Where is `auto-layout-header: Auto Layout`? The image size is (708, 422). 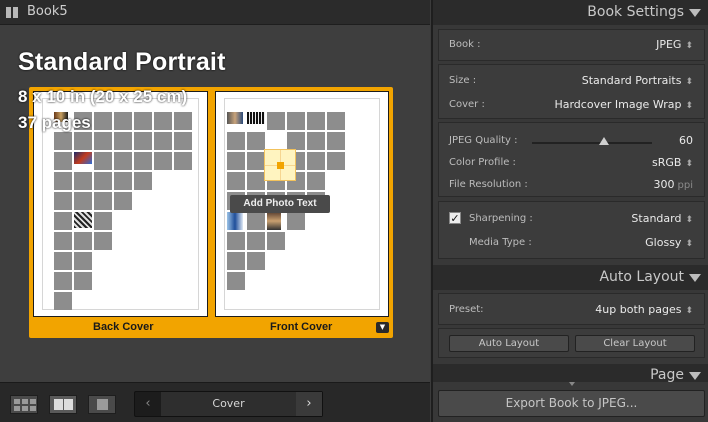
auto-layout-header: Auto Layout is located at coordinates (570, 277).